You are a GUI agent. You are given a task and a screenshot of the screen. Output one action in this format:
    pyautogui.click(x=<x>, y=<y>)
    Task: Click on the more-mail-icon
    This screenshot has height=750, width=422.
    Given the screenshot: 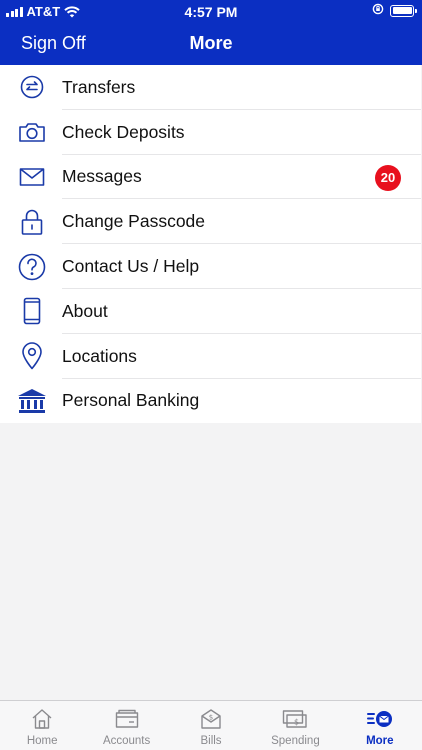 What is the action you would take?
    pyautogui.click(x=379, y=719)
    